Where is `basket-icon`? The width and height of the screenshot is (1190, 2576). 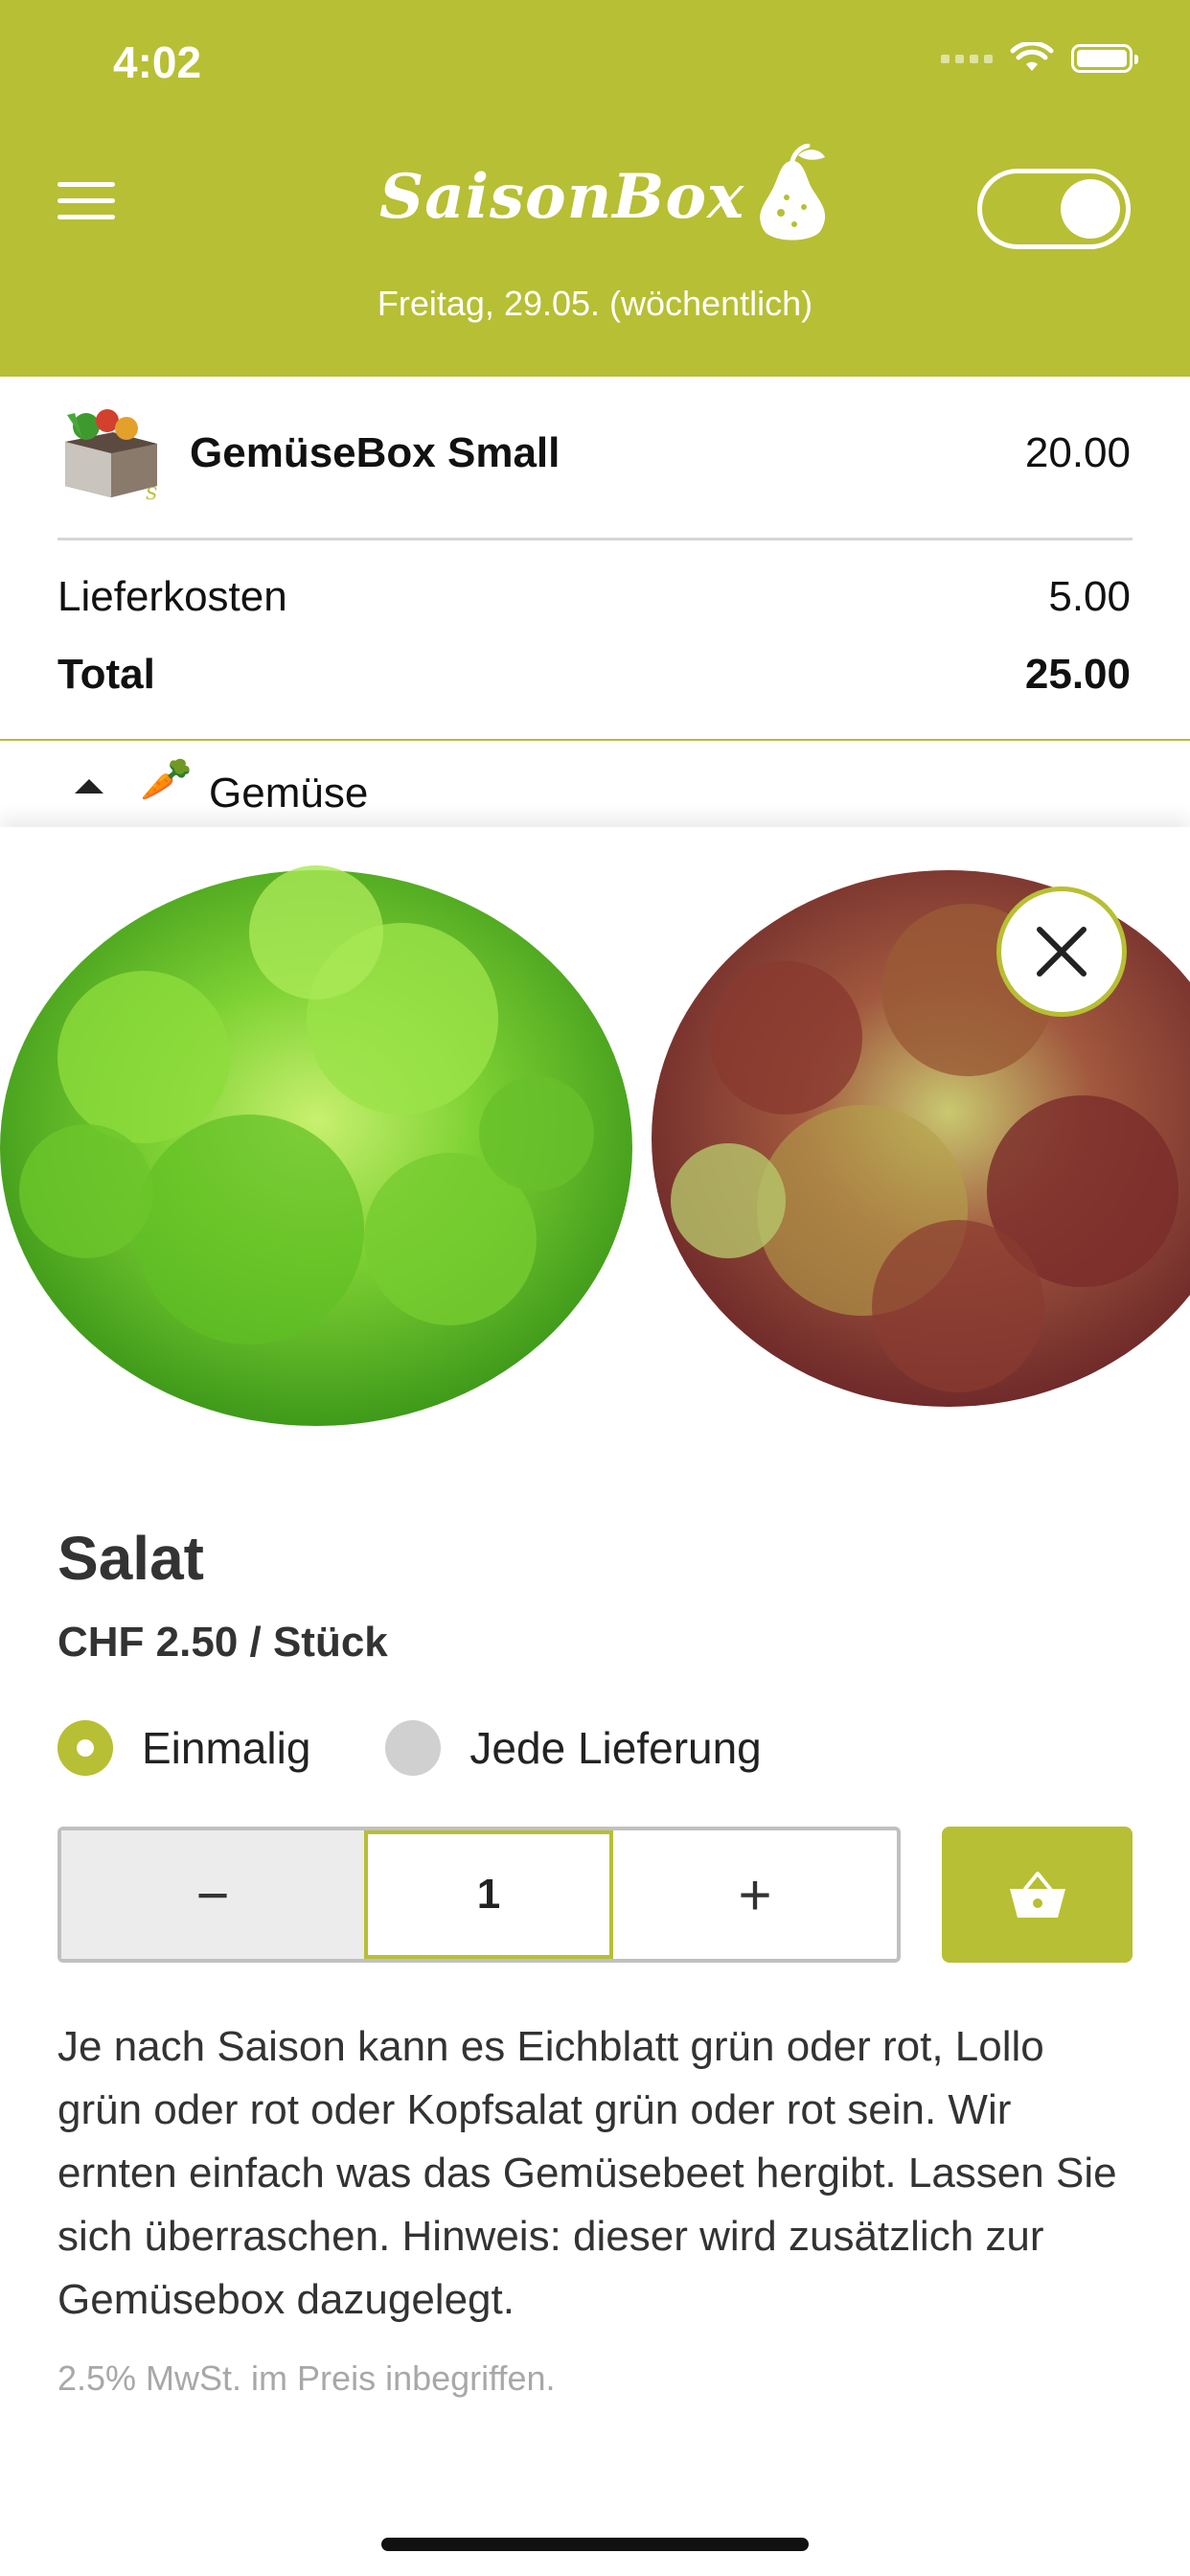 basket-icon is located at coordinates (1037, 1895).